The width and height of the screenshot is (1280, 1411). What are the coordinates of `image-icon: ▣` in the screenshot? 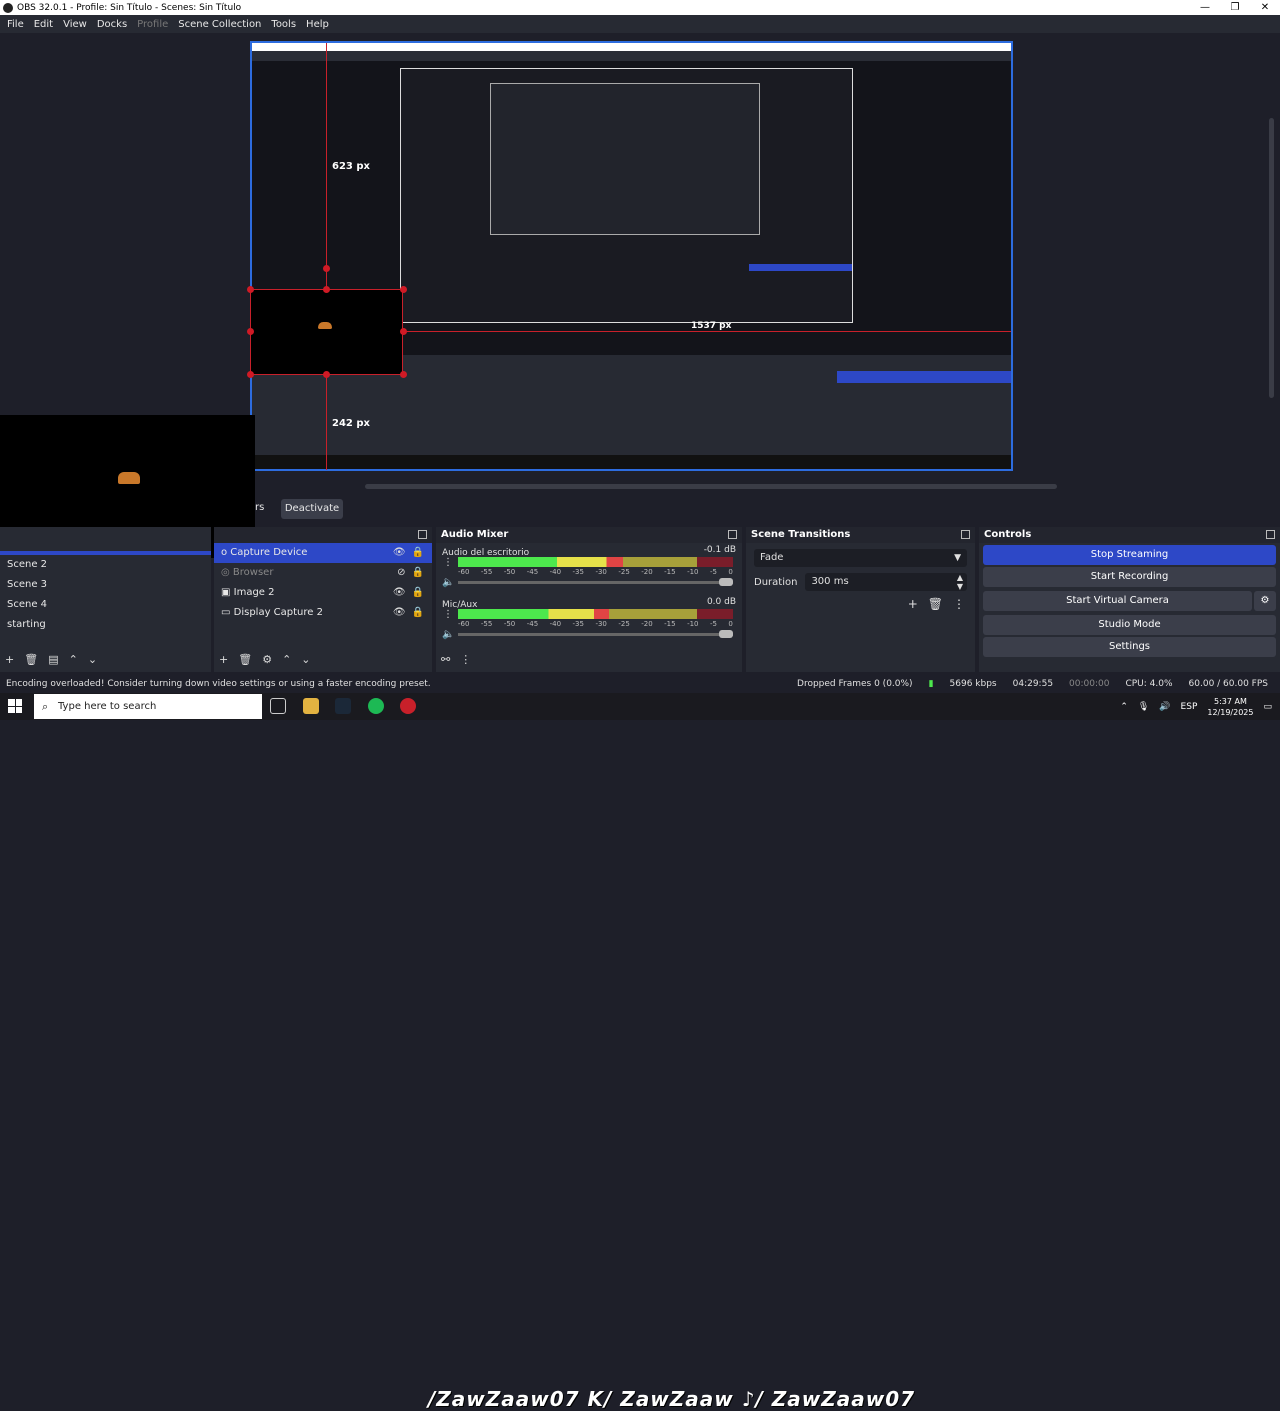 It's located at (227, 592).